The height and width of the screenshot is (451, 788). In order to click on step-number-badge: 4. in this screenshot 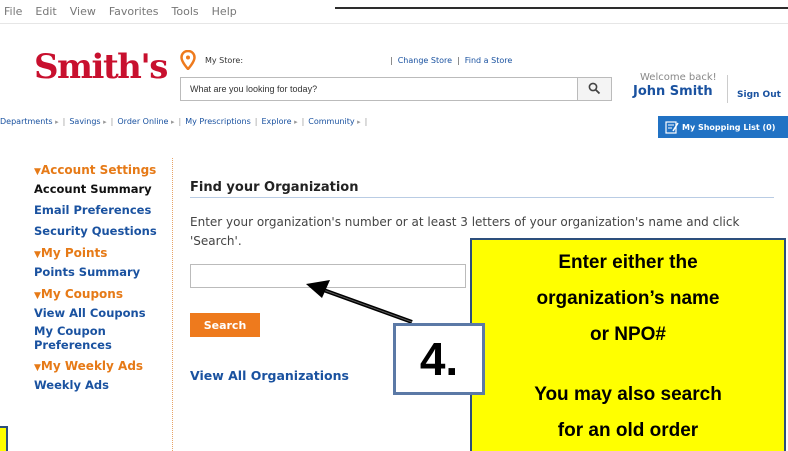, I will do `click(439, 359)`.